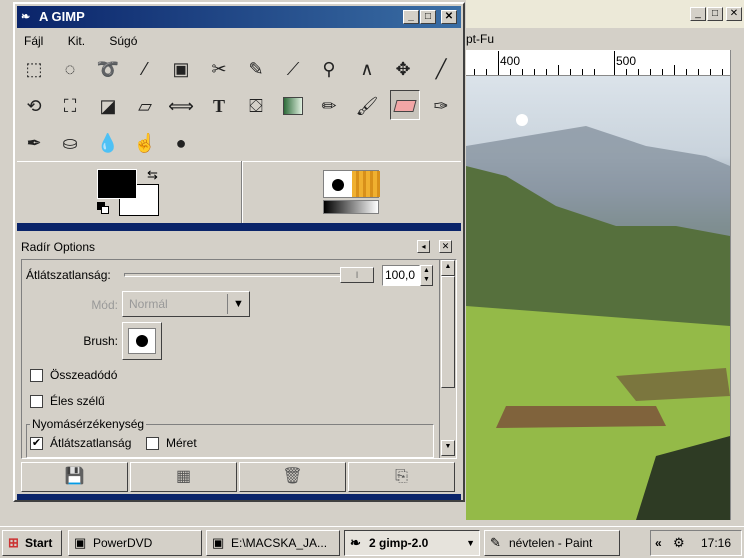 Image resolution: width=744 pixels, height=558 pixels. I want to click on perspective-icon: ◪, so click(108, 106).